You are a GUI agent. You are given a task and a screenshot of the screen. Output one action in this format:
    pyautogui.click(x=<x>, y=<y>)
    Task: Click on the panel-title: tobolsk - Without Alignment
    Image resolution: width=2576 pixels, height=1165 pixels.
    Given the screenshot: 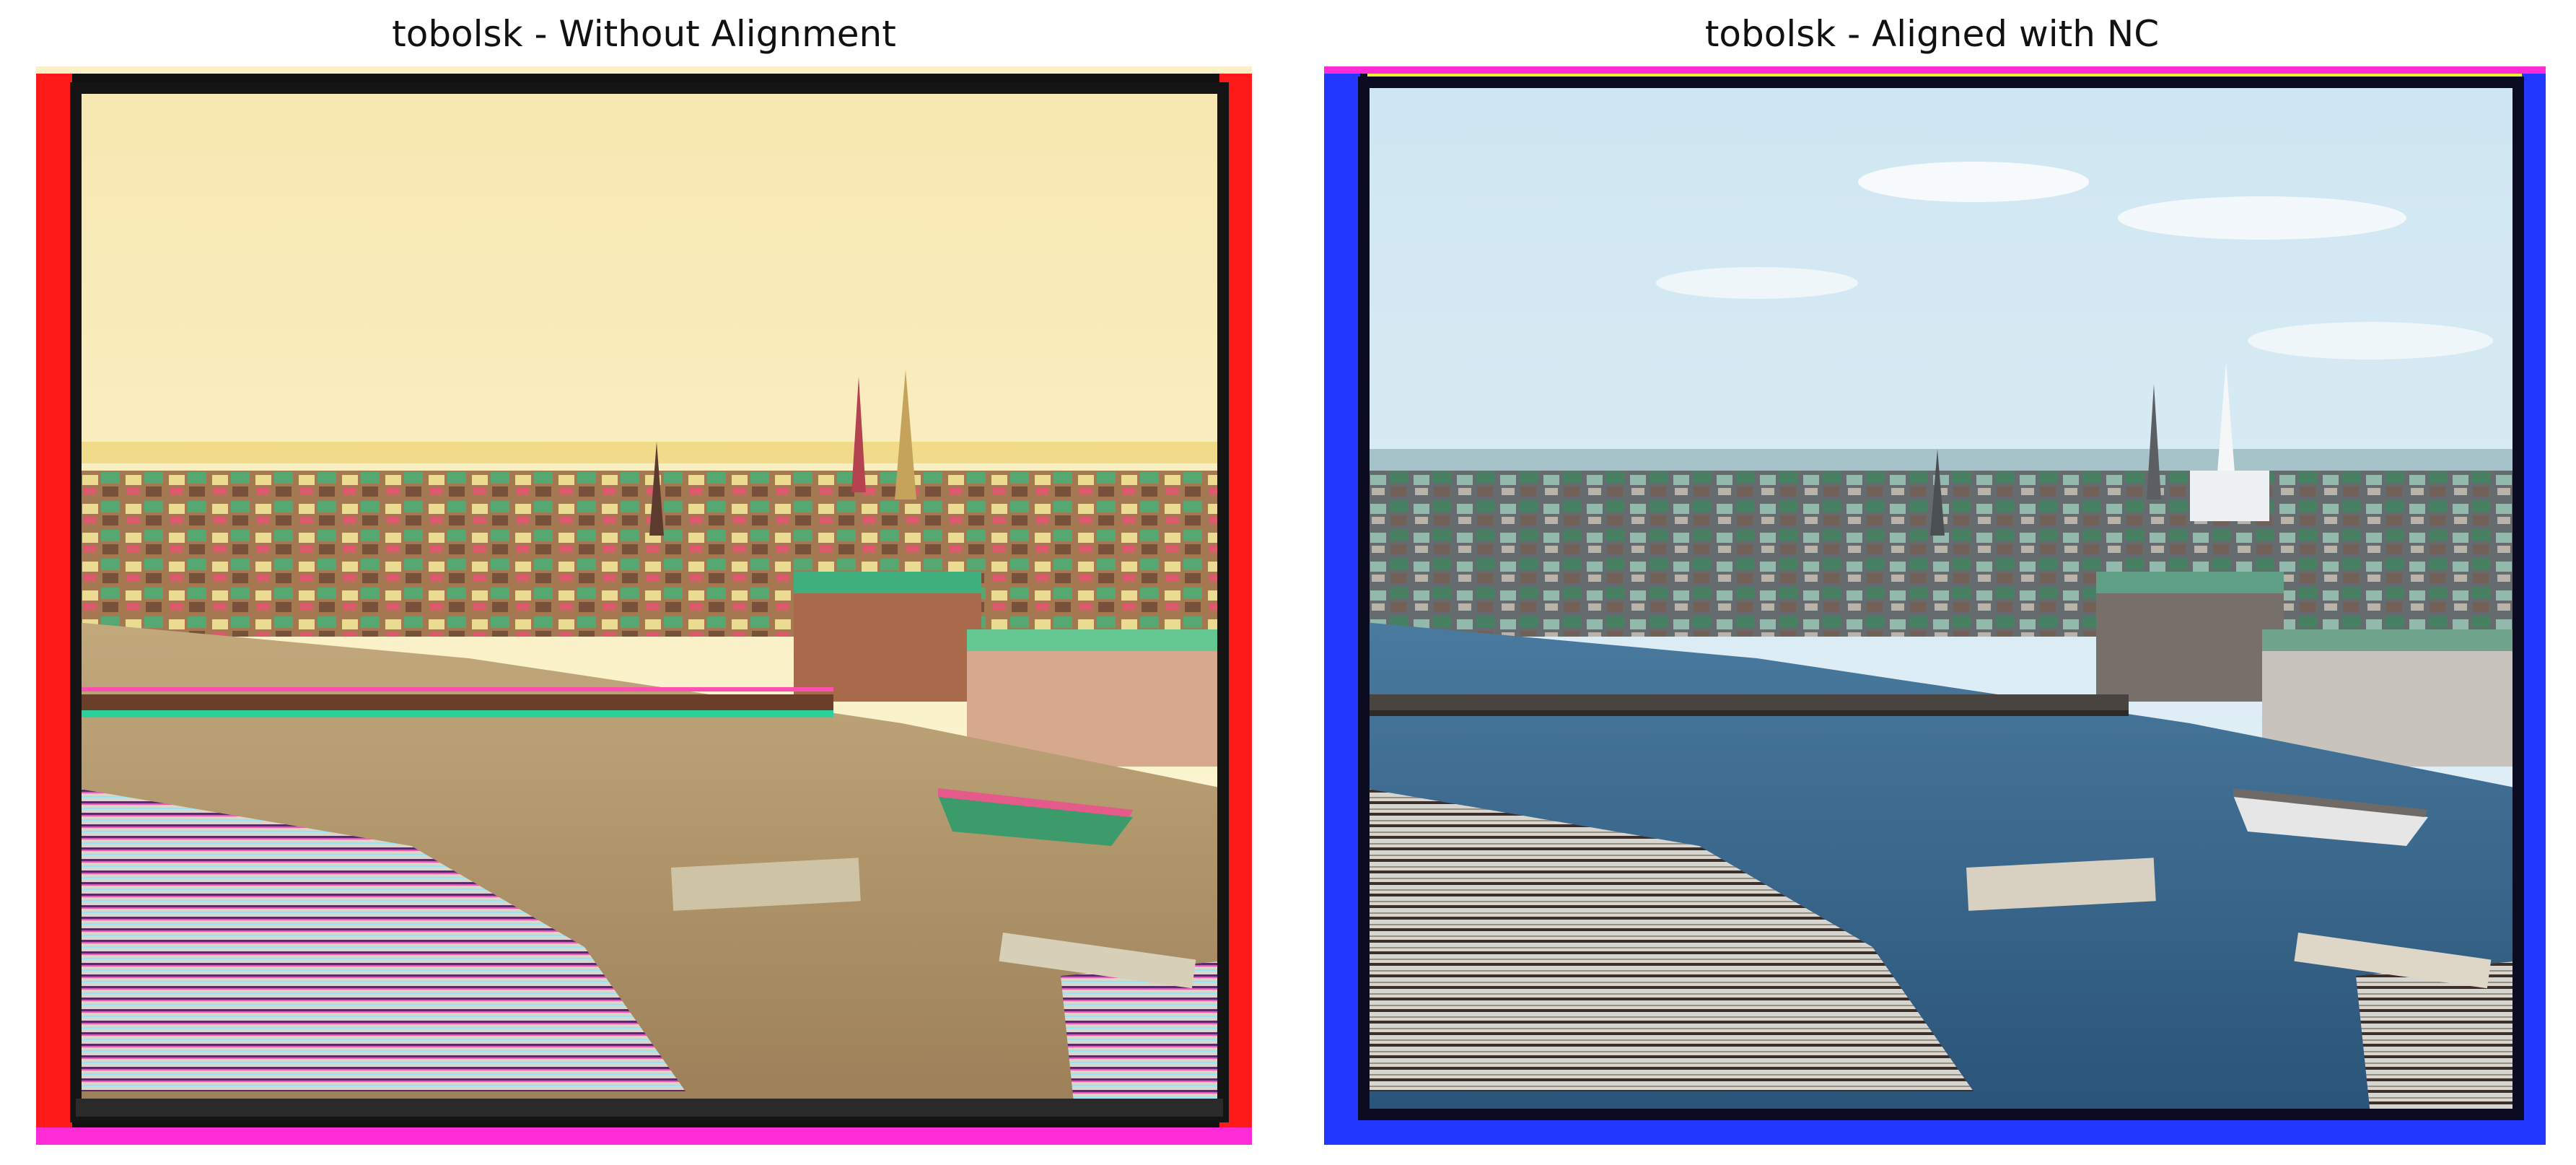 What is the action you would take?
    pyautogui.click(x=644, y=34)
    